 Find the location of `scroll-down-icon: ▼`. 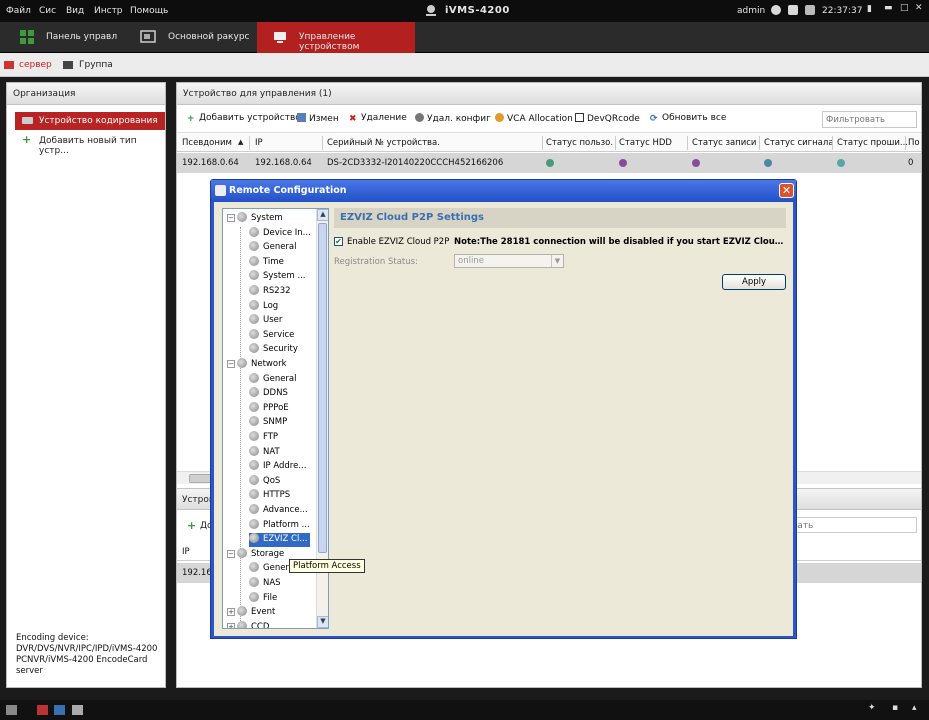

scroll-down-icon: ▼ is located at coordinates (322, 622).